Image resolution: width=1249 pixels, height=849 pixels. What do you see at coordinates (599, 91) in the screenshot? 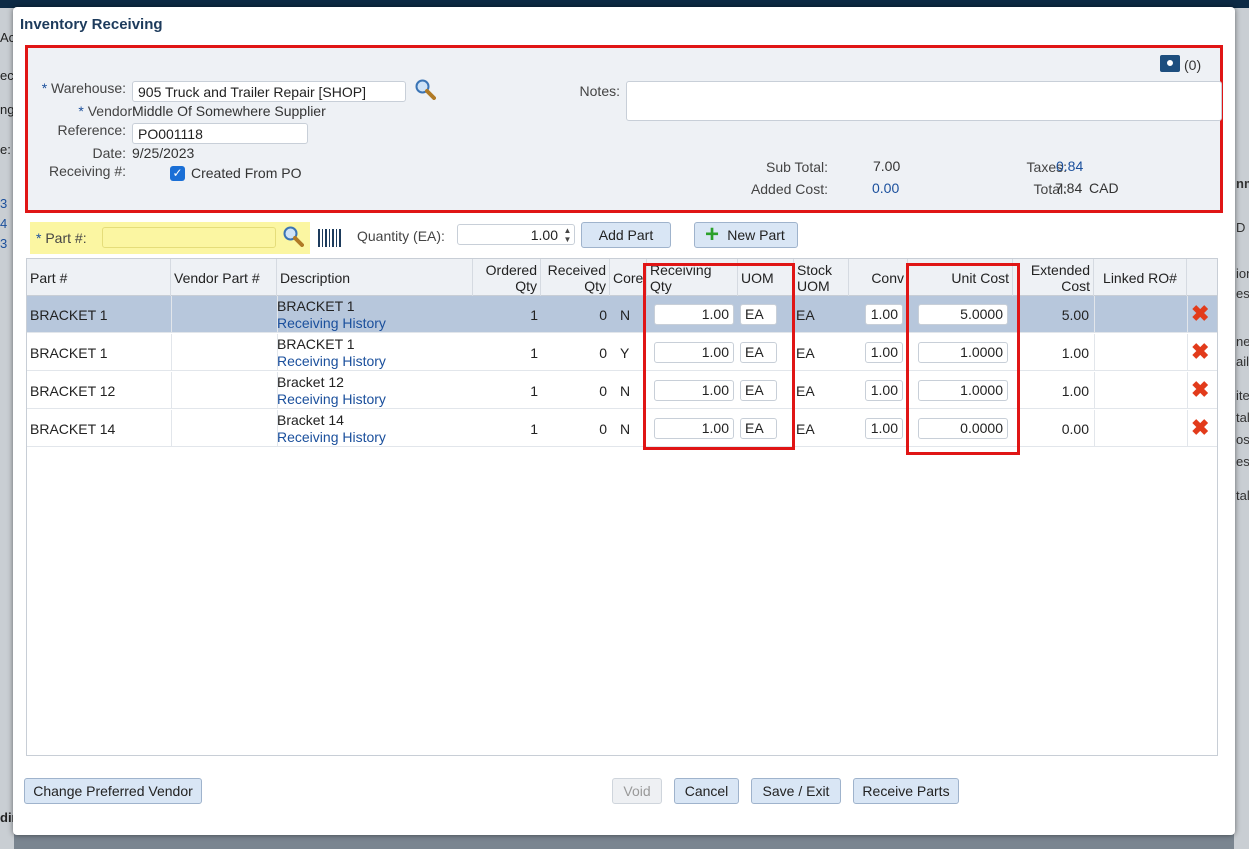
I see `notes-label: Notes:` at bounding box center [599, 91].